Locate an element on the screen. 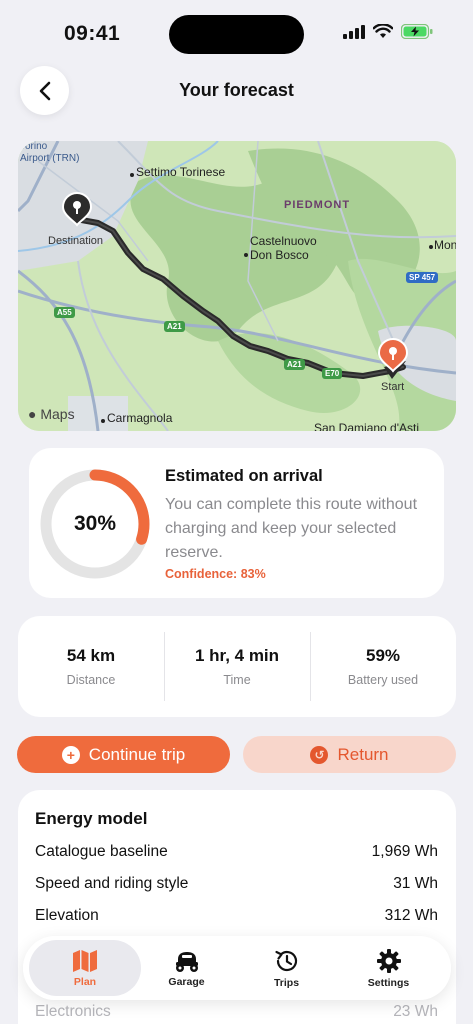 The height and width of the screenshot is (1024, 473). energy-row-label: Electronics is located at coordinates (73, 1011).